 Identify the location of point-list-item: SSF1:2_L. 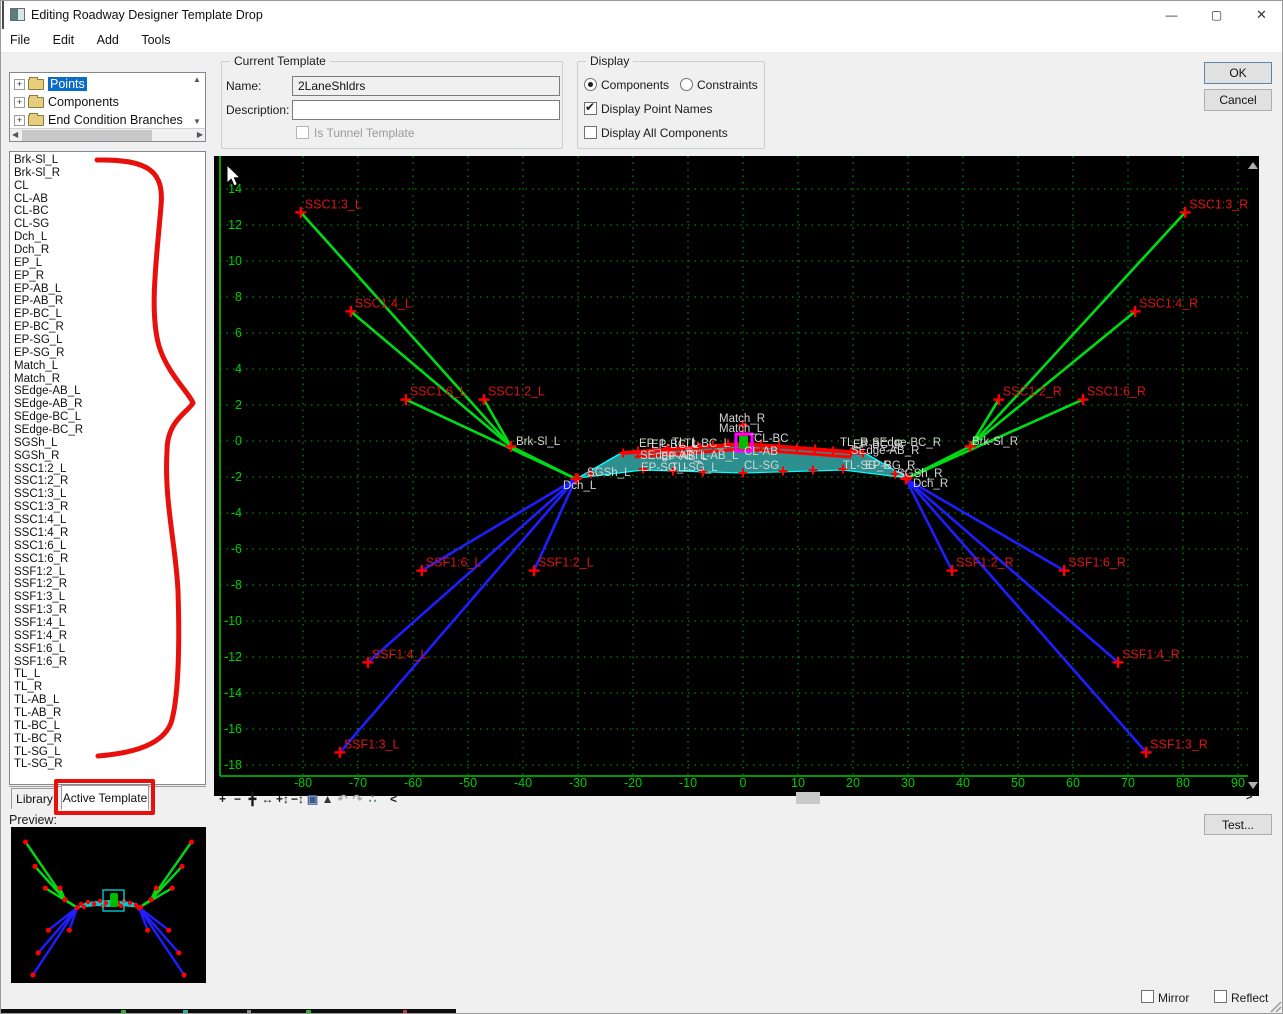
(107, 572).